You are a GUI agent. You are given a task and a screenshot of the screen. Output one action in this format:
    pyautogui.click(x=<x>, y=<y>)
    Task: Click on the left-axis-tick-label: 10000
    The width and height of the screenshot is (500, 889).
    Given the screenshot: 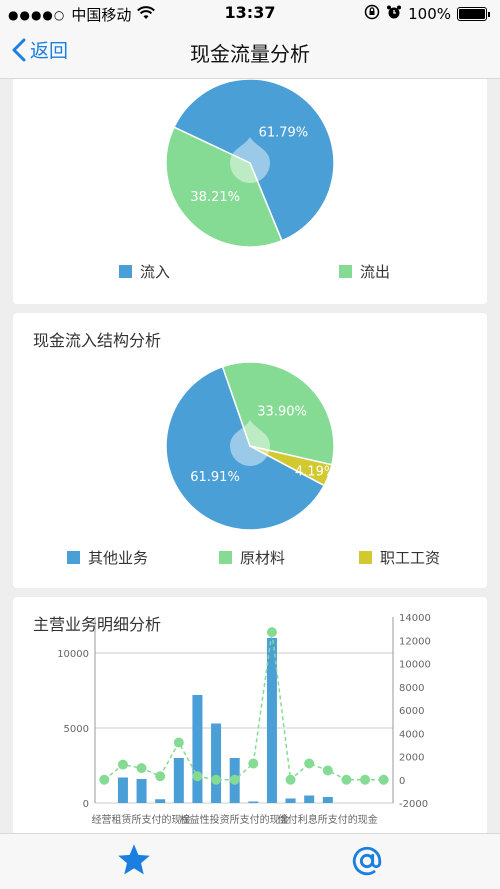 What is the action you would take?
    pyautogui.click(x=73, y=654)
    